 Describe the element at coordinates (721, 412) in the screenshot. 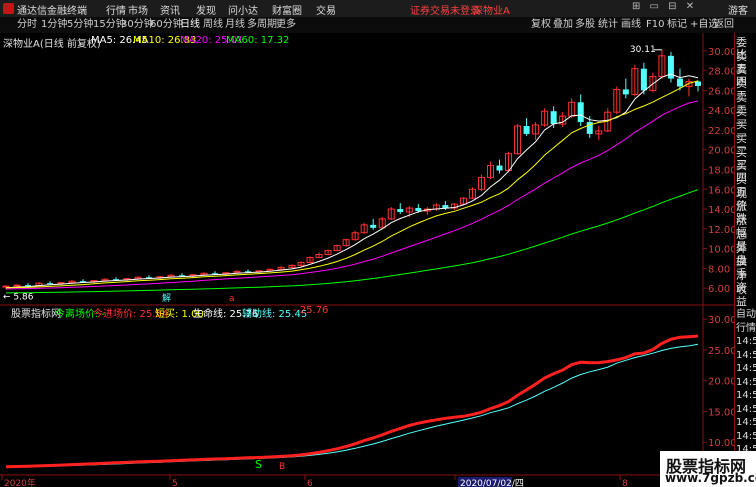

I see `sub-tick-label: 15.00` at that location.